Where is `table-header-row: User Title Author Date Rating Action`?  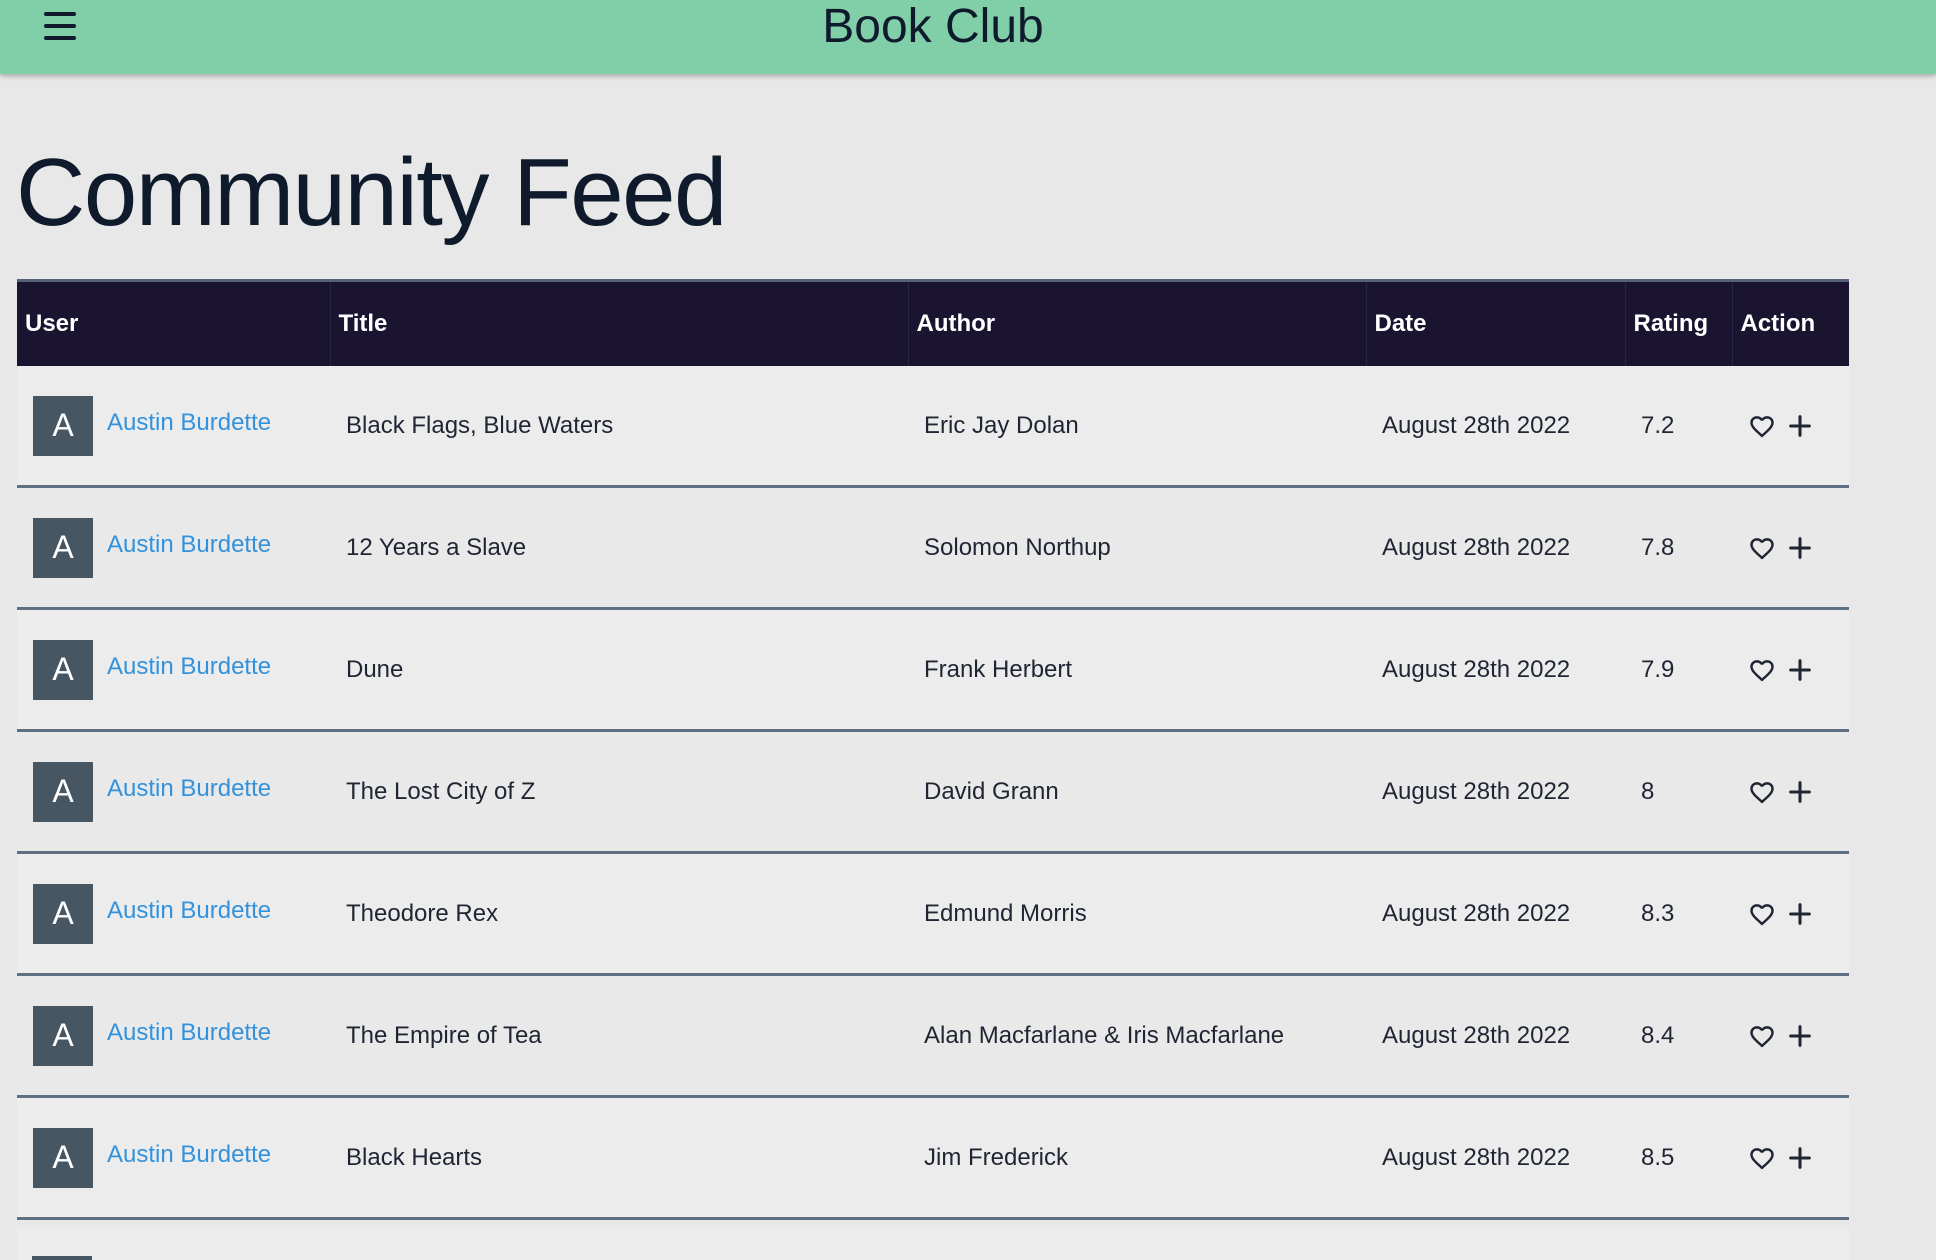 table-header-row: User Title Author Date Rating Action is located at coordinates (933, 322).